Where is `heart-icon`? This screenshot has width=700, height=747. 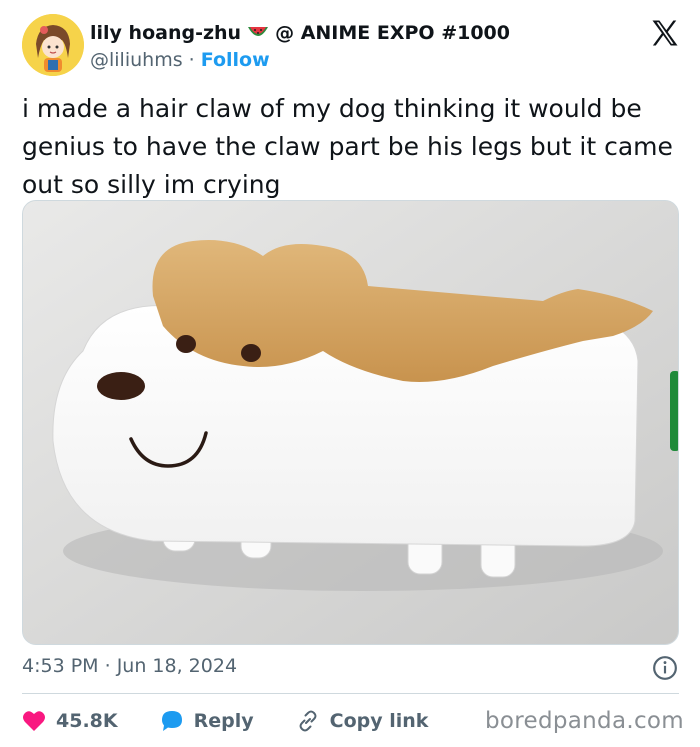
heart-icon is located at coordinates (34, 721).